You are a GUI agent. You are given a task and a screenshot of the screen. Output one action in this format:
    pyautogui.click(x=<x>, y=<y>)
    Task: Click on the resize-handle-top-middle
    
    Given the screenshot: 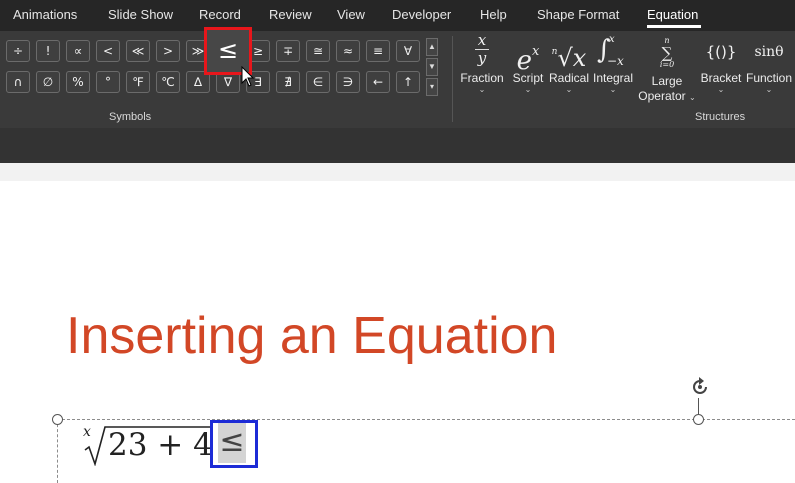 What is the action you would take?
    pyautogui.click(x=698, y=419)
    